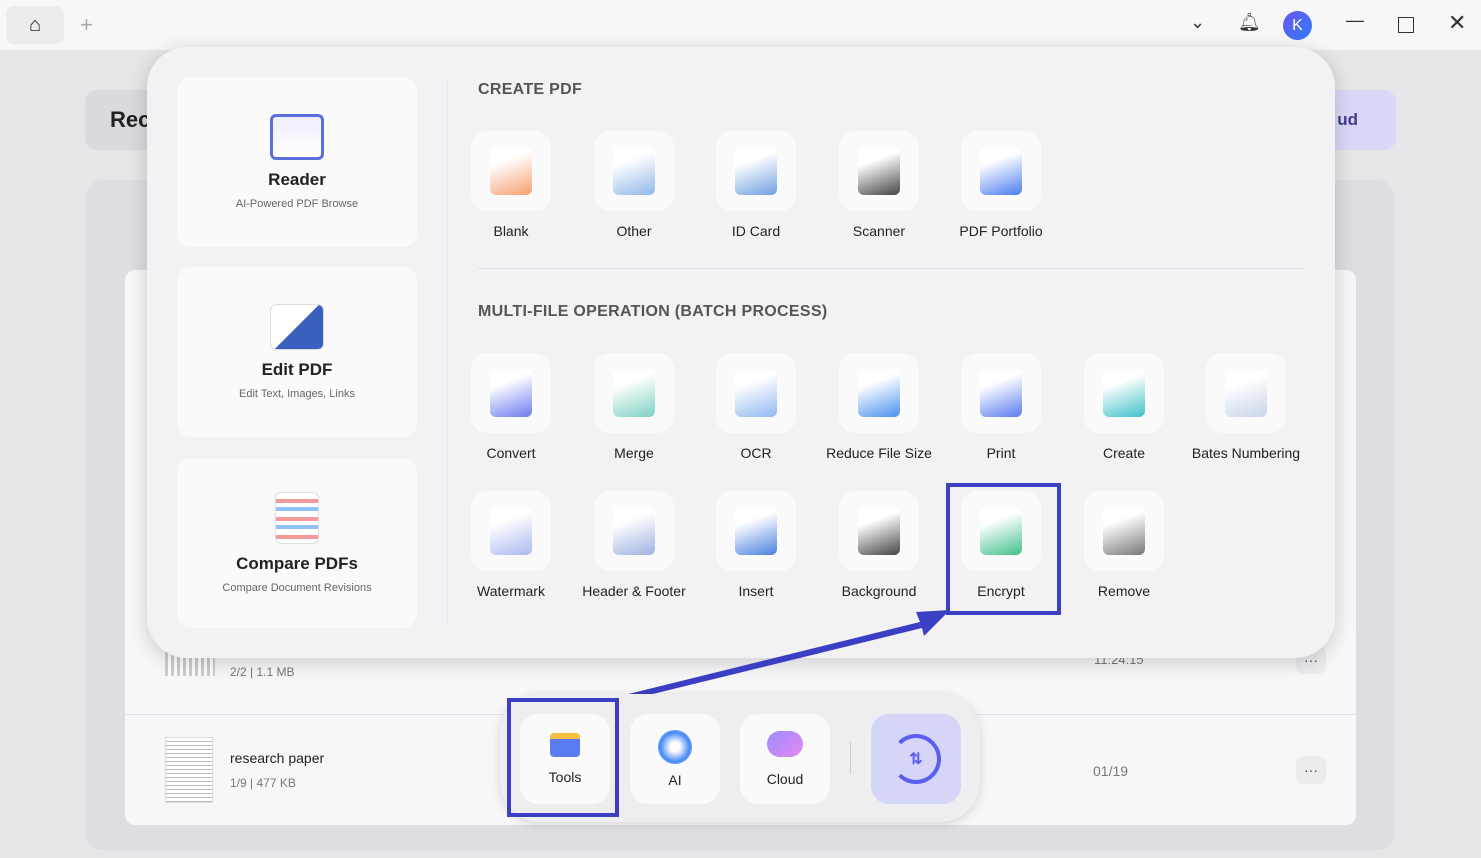 This screenshot has width=1481, height=858. Describe the element at coordinates (783, 656) in the screenshot. I see `arrow-shape` at that location.